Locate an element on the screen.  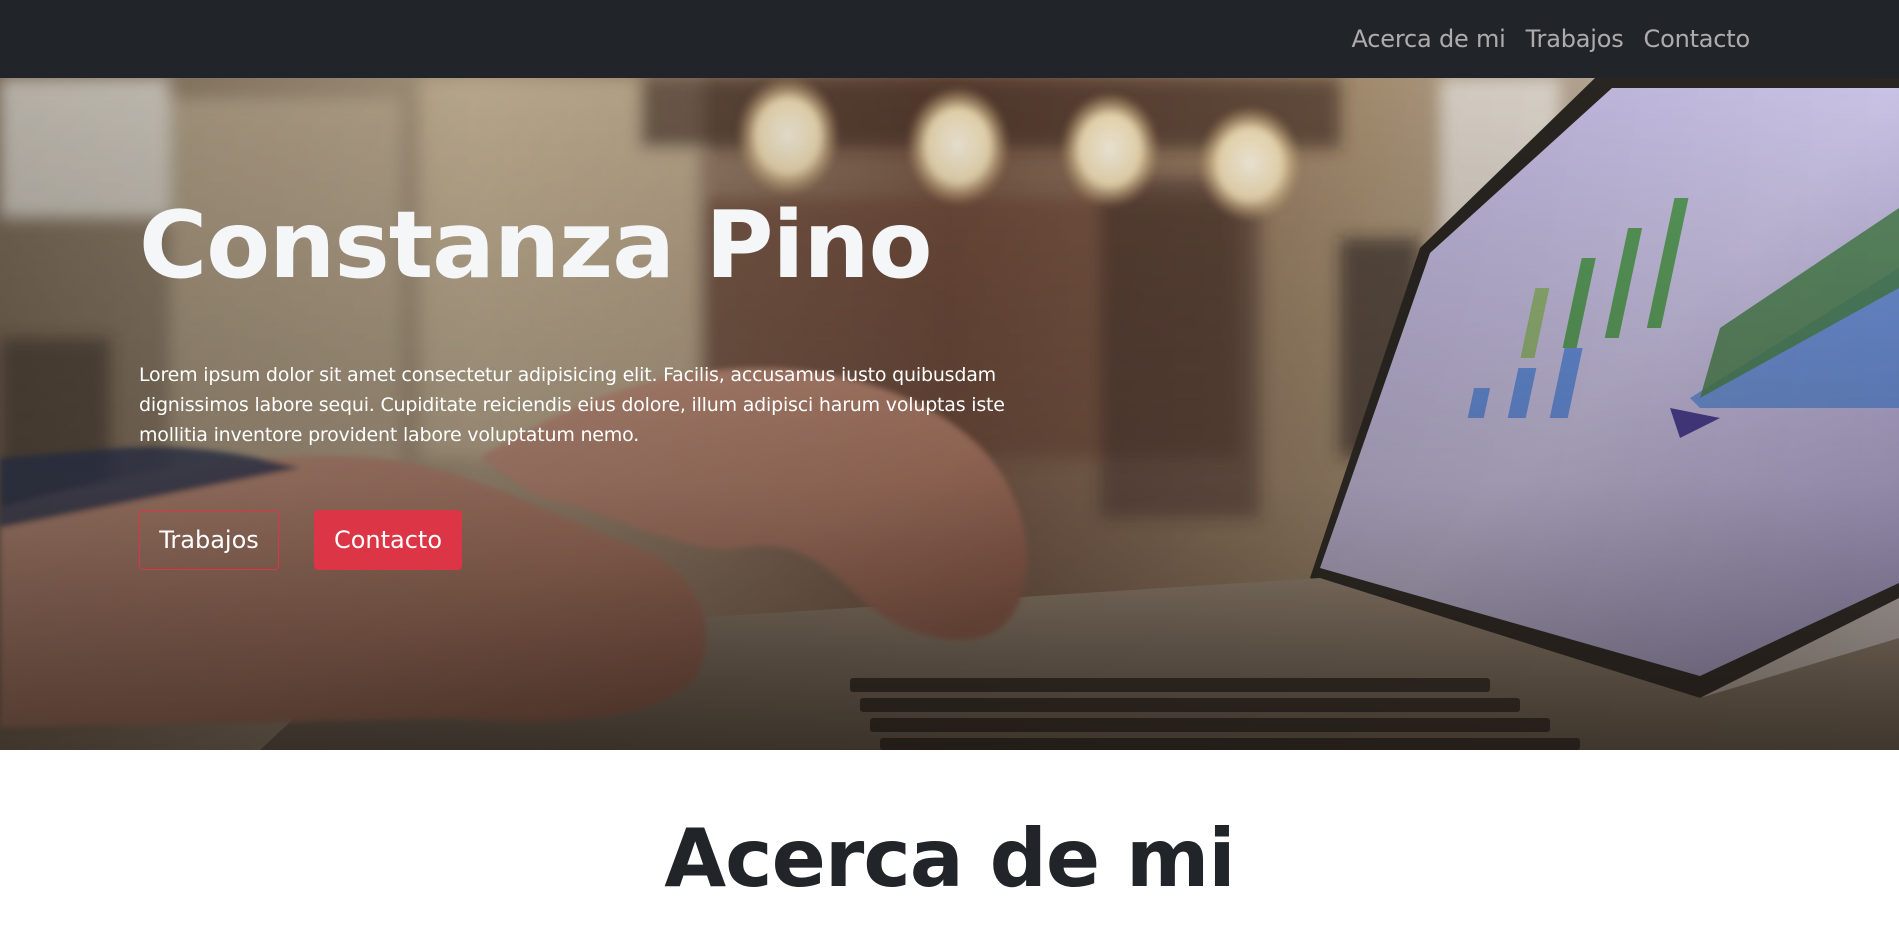
nav-link-acerca: Acerca de mi is located at coordinates (1429, 39).